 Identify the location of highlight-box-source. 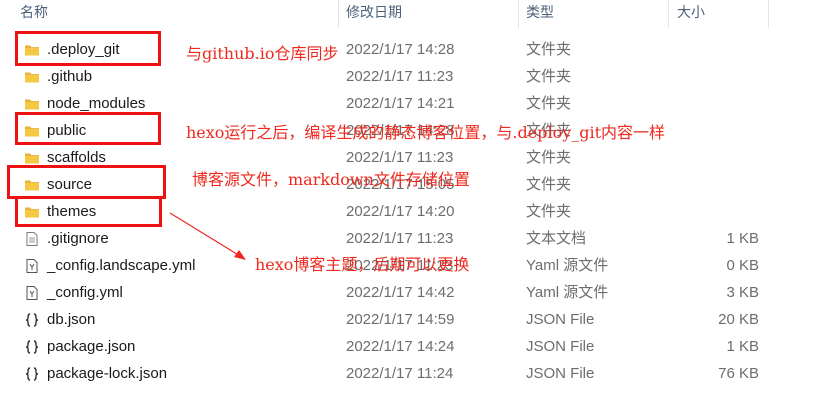
(86, 182).